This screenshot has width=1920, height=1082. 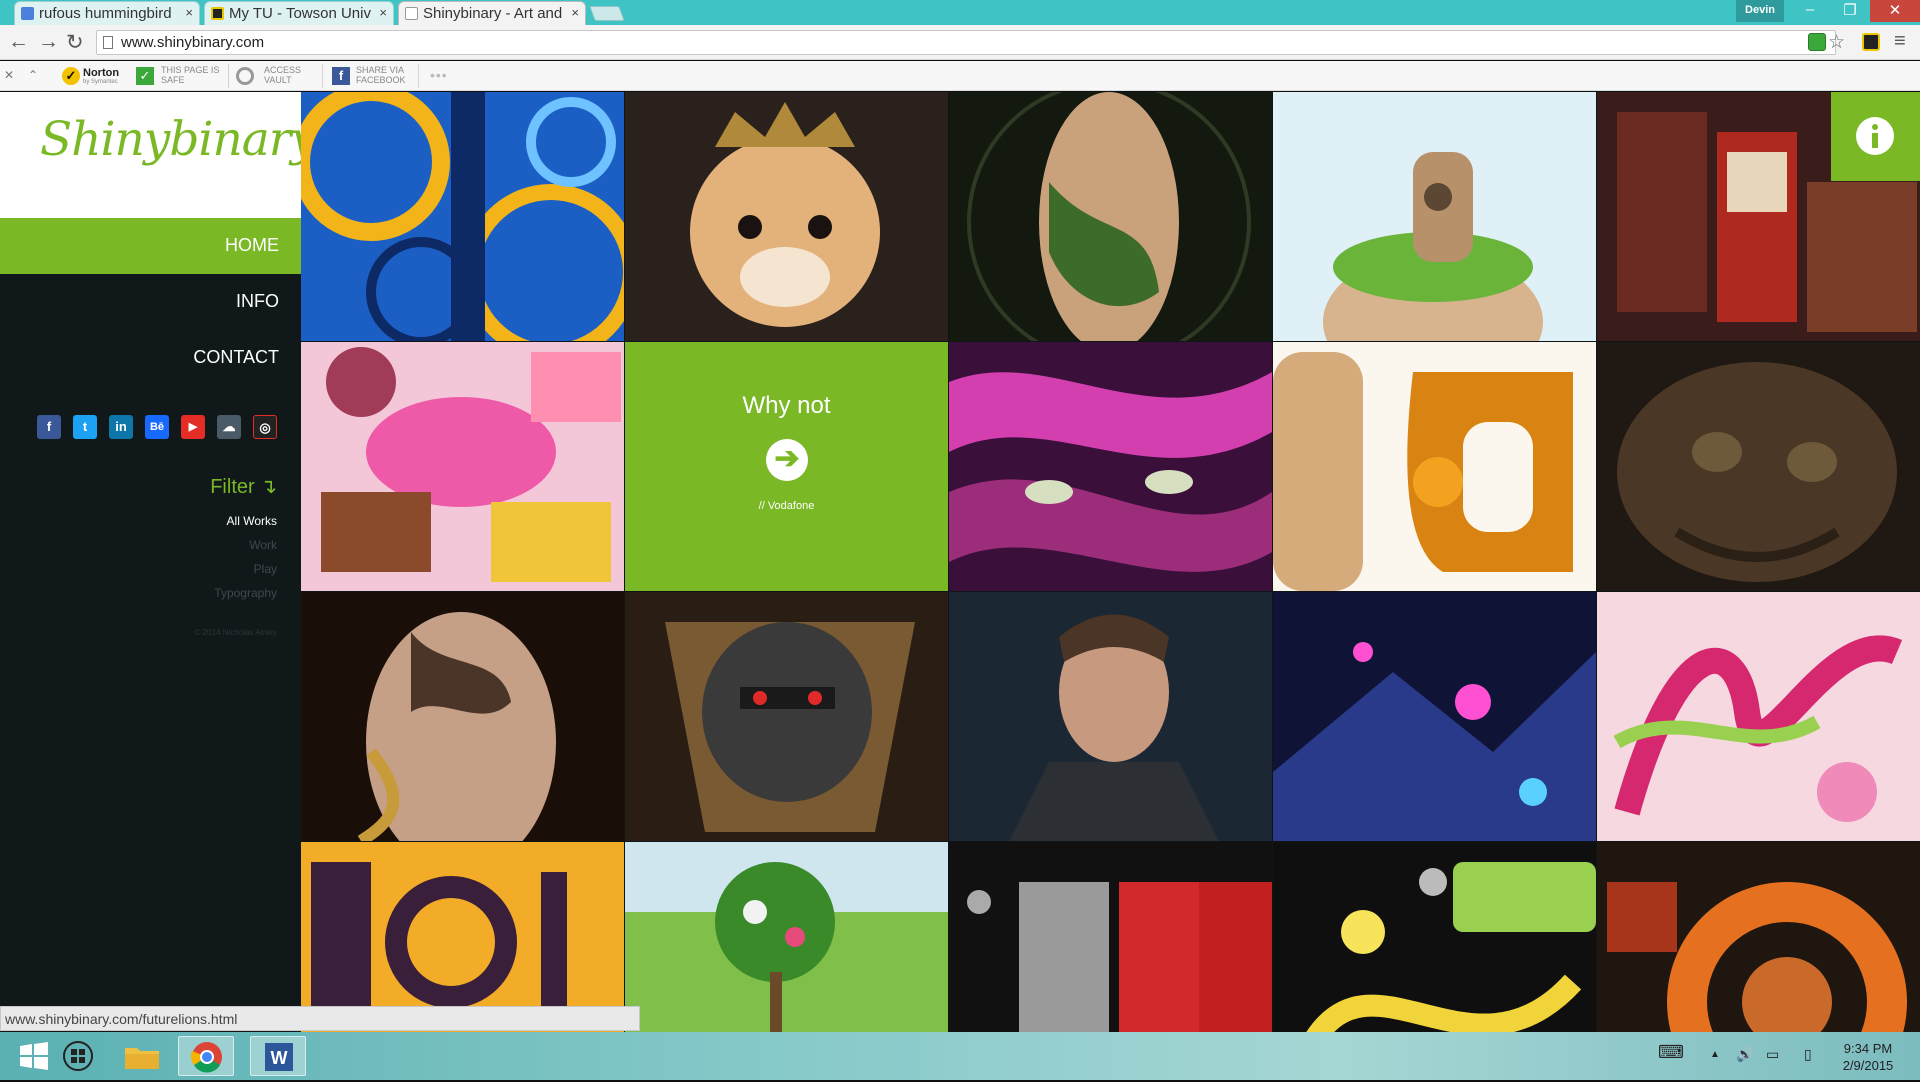 I want to click on back-button: ←, so click(x=18, y=42).